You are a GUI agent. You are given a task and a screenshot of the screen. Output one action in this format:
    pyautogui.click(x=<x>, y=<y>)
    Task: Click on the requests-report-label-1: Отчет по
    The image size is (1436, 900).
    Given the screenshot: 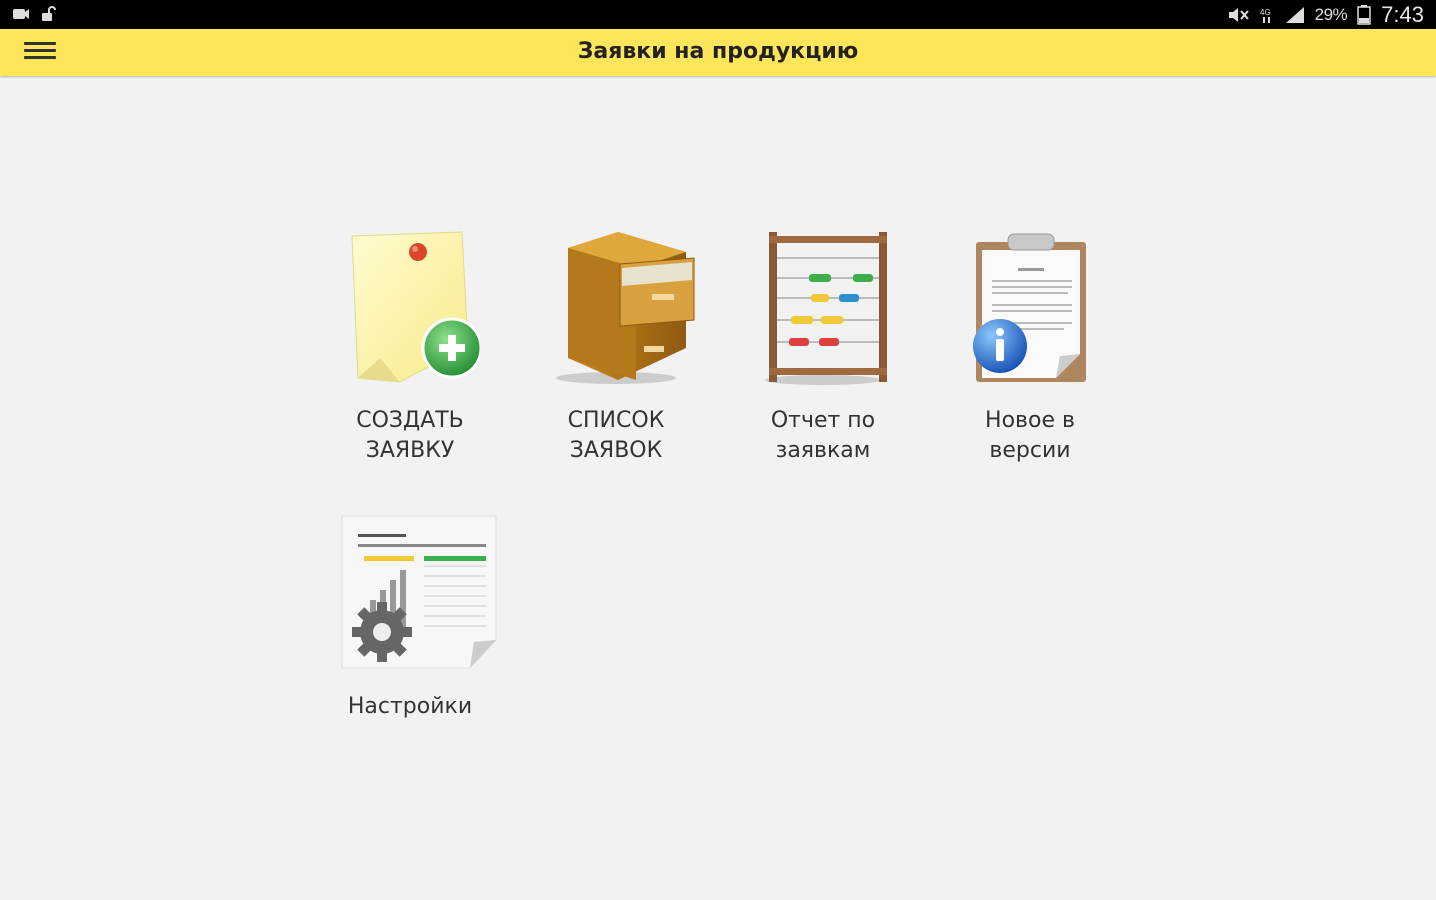 What is the action you would take?
    pyautogui.click(x=823, y=420)
    